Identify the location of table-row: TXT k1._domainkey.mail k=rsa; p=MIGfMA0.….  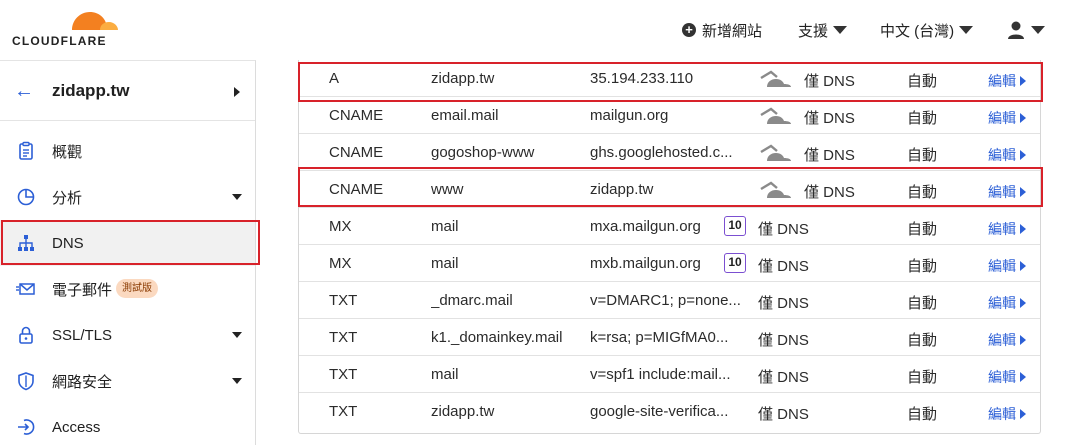
(669, 337).